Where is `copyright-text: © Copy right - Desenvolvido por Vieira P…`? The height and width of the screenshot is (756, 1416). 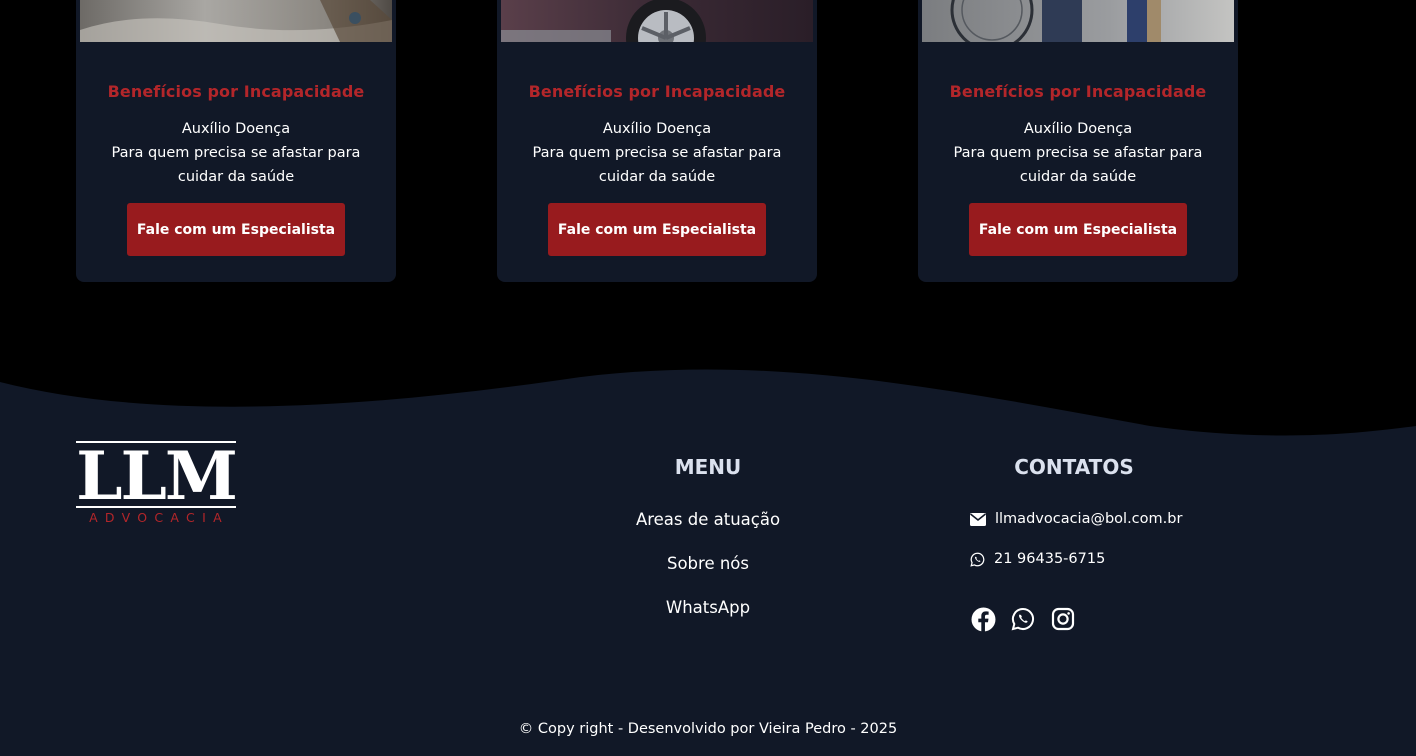 copyright-text: © Copy right - Desenvolvido por Vieira P… is located at coordinates (708, 729).